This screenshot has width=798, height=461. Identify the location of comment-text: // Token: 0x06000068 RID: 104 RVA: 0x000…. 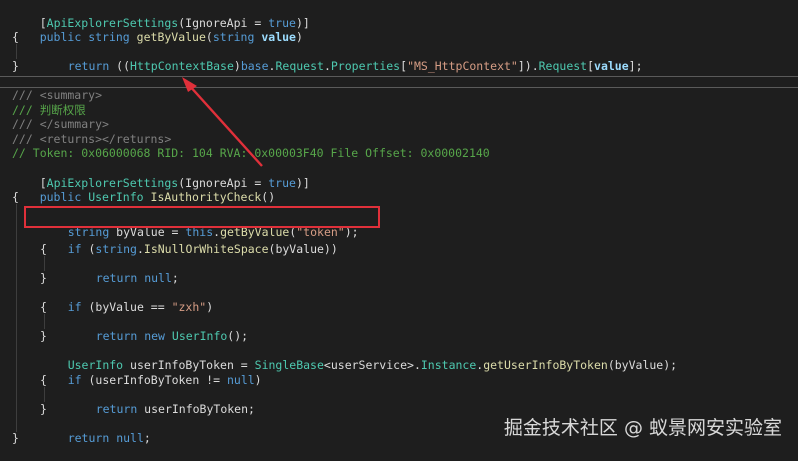
(251, 153).